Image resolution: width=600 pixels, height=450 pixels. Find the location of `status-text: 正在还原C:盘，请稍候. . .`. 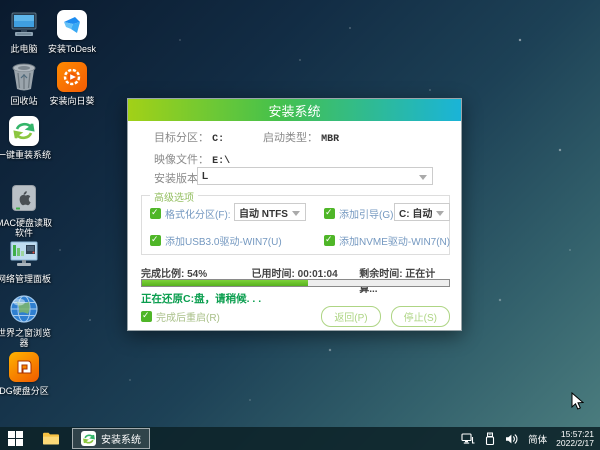

status-text: 正在还原C:盘，请稍候. . . is located at coordinates (201, 299).